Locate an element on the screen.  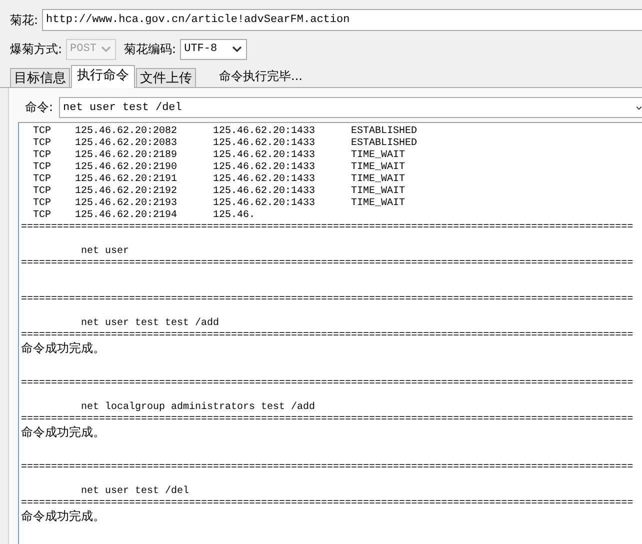
tab: 目标信息 is located at coordinates (40, 77).